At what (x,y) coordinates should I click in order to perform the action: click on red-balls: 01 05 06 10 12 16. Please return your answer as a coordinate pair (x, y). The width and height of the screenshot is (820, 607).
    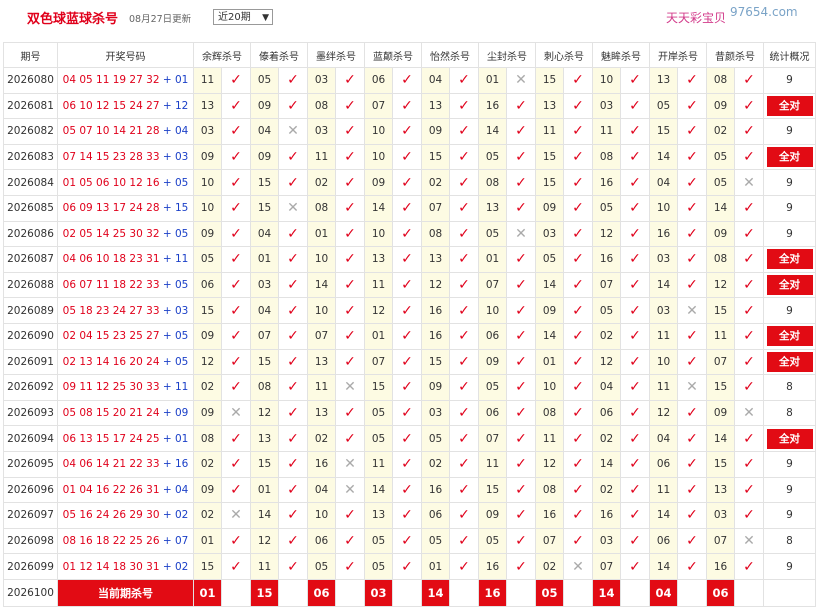
    Looking at the image, I should click on (111, 182).